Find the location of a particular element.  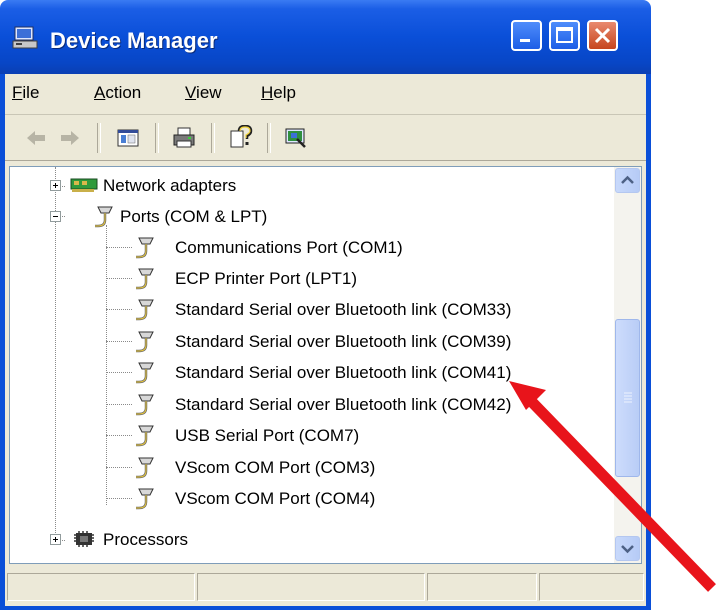

annotation-arrow is located at coordinates (612, 486).